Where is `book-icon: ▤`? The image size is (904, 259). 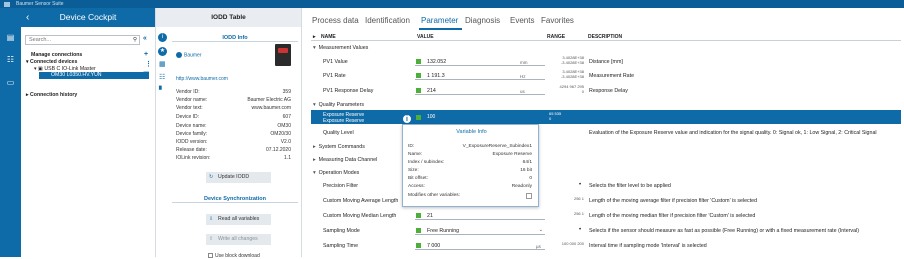
book-icon: ▤ is located at coordinates (10, 37).